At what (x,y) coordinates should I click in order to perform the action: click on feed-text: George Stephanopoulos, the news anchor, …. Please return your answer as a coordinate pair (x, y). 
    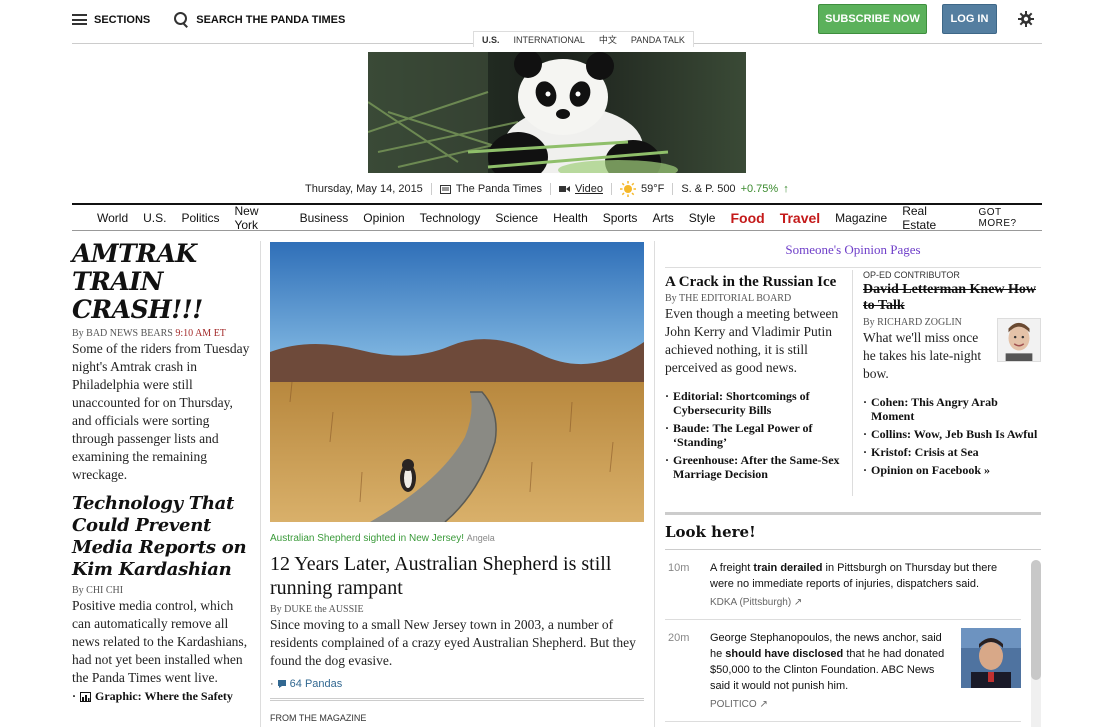
    Looking at the image, I should click on (827, 662).